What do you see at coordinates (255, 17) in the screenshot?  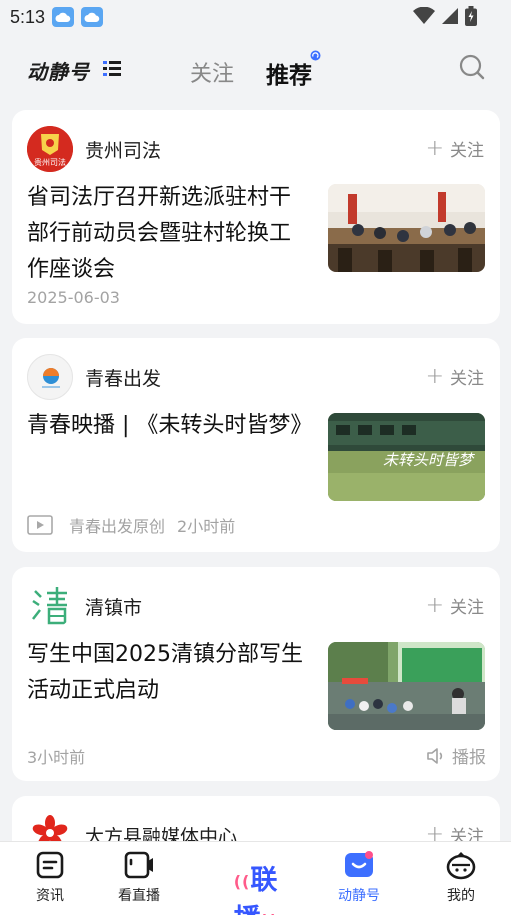 I see `status-bar: 5:13` at bounding box center [255, 17].